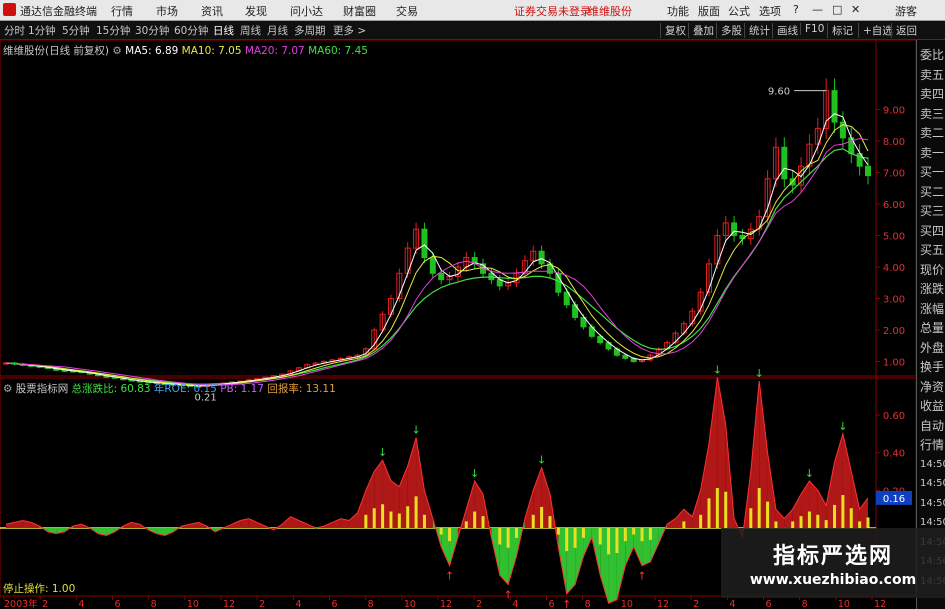 This screenshot has height=609, width=945. What do you see at coordinates (932, 289) in the screenshot?
I see `side-panel-label: 涨跌` at bounding box center [932, 289].